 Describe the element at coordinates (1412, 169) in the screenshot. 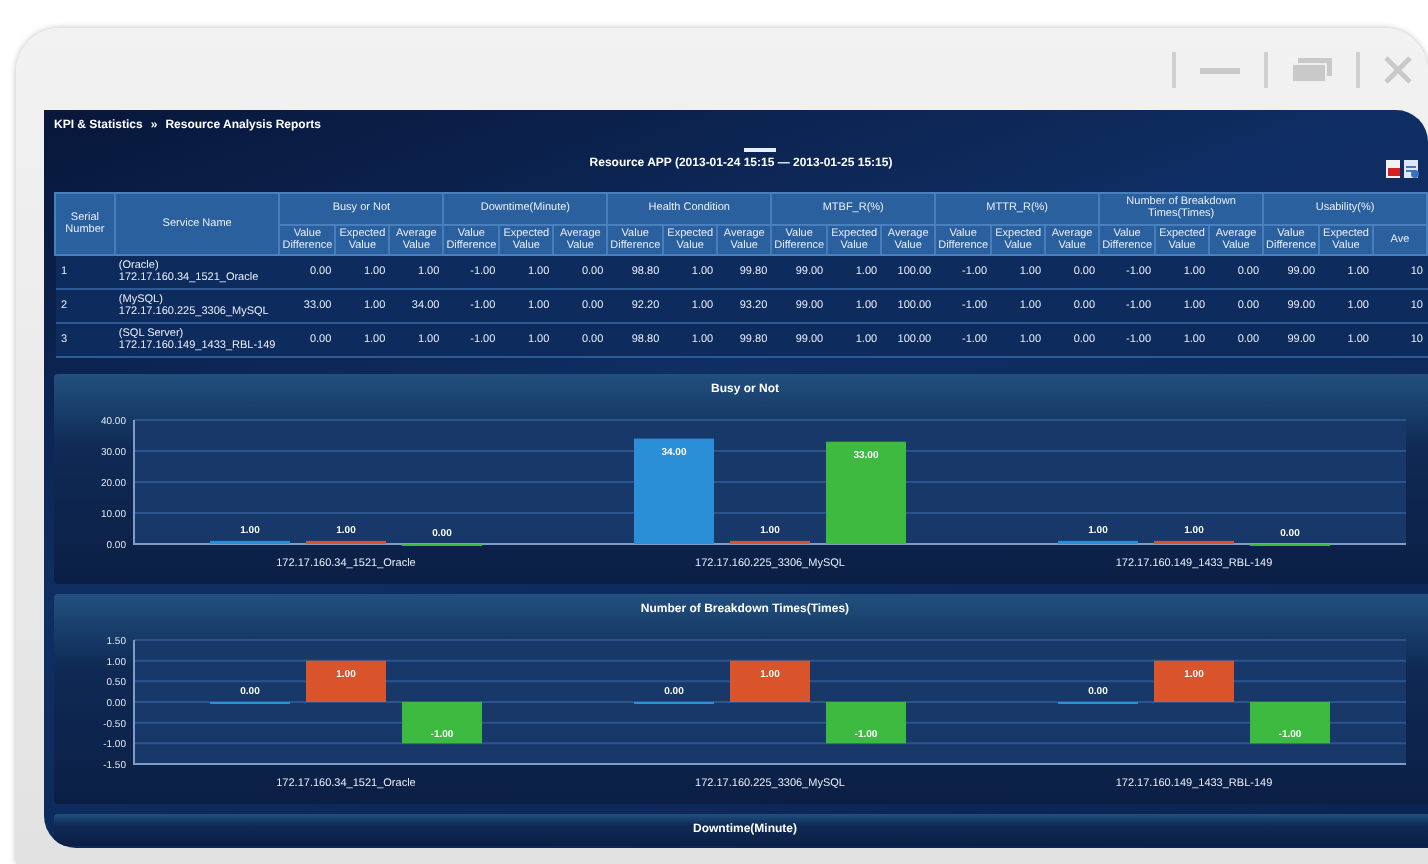

I see `document-icon` at that location.